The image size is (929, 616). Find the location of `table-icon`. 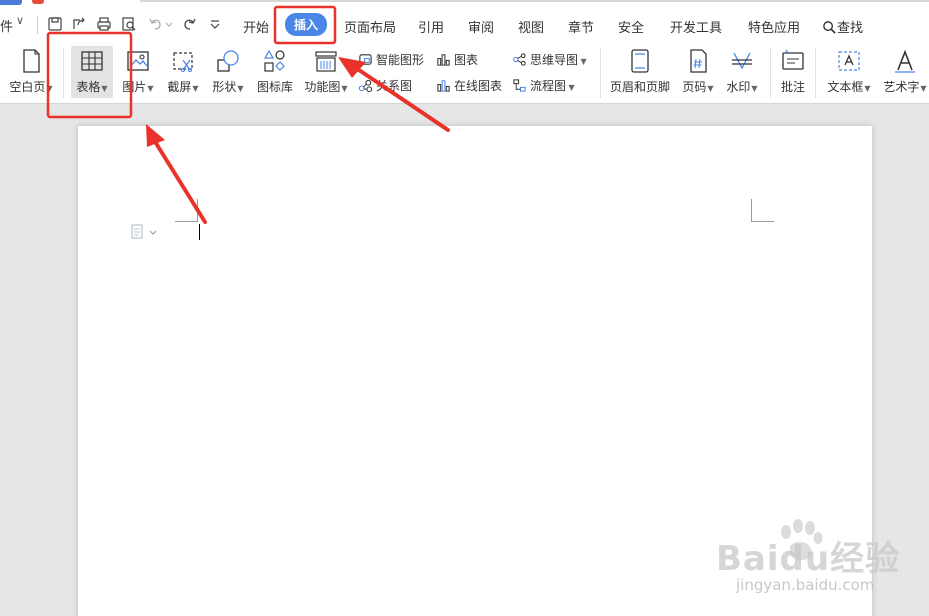

table-icon is located at coordinates (92, 61).